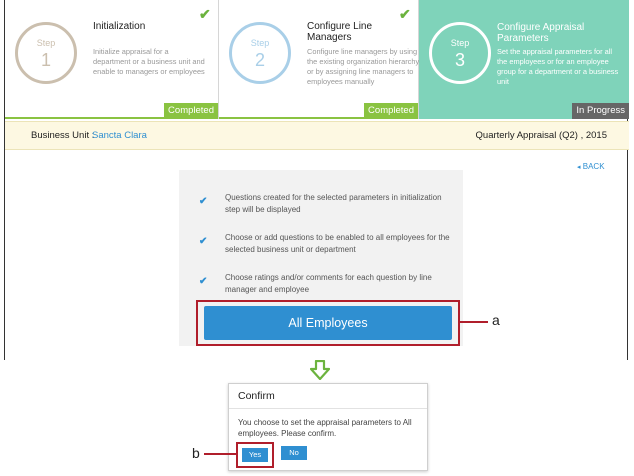  I want to click on dialog-title: Confirm, so click(328, 396).